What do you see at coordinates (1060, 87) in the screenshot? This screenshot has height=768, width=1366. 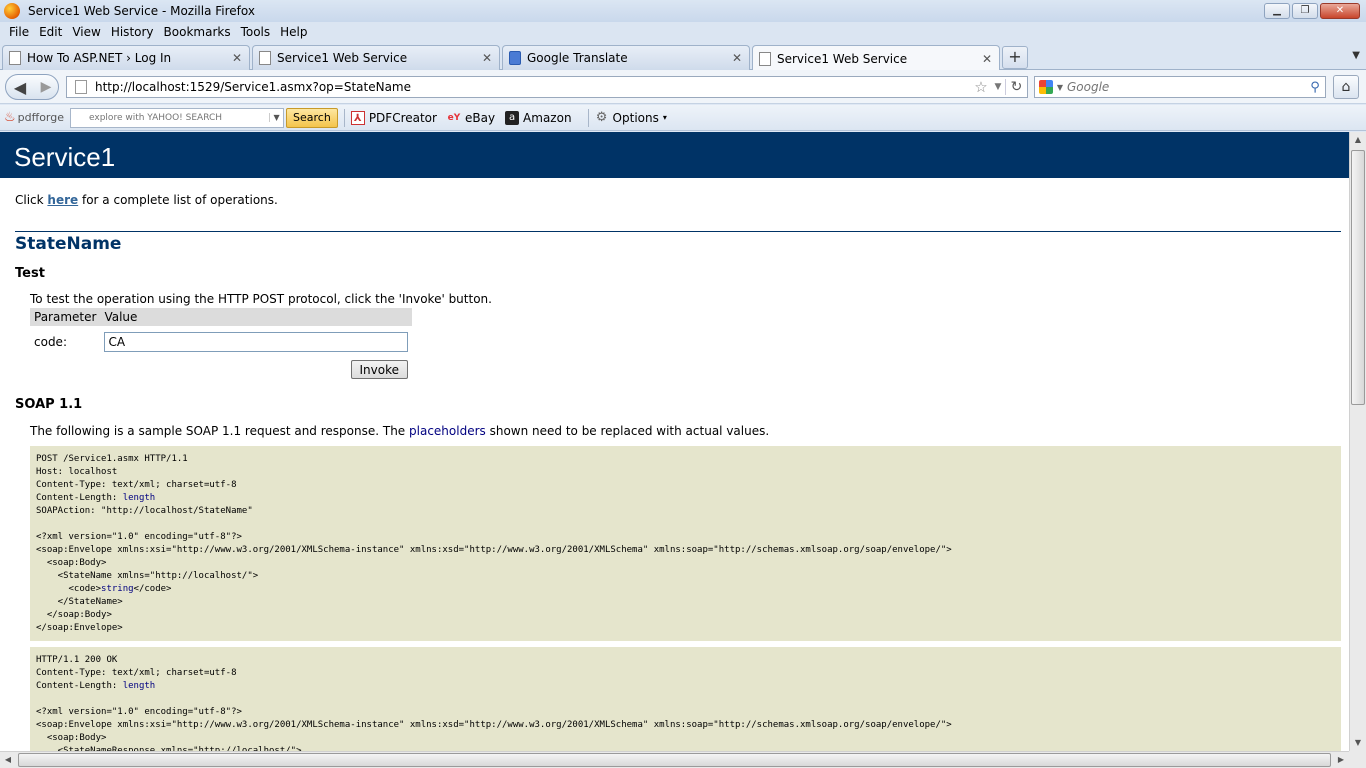 I see `engine-dropdown-icon: ▼` at bounding box center [1060, 87].